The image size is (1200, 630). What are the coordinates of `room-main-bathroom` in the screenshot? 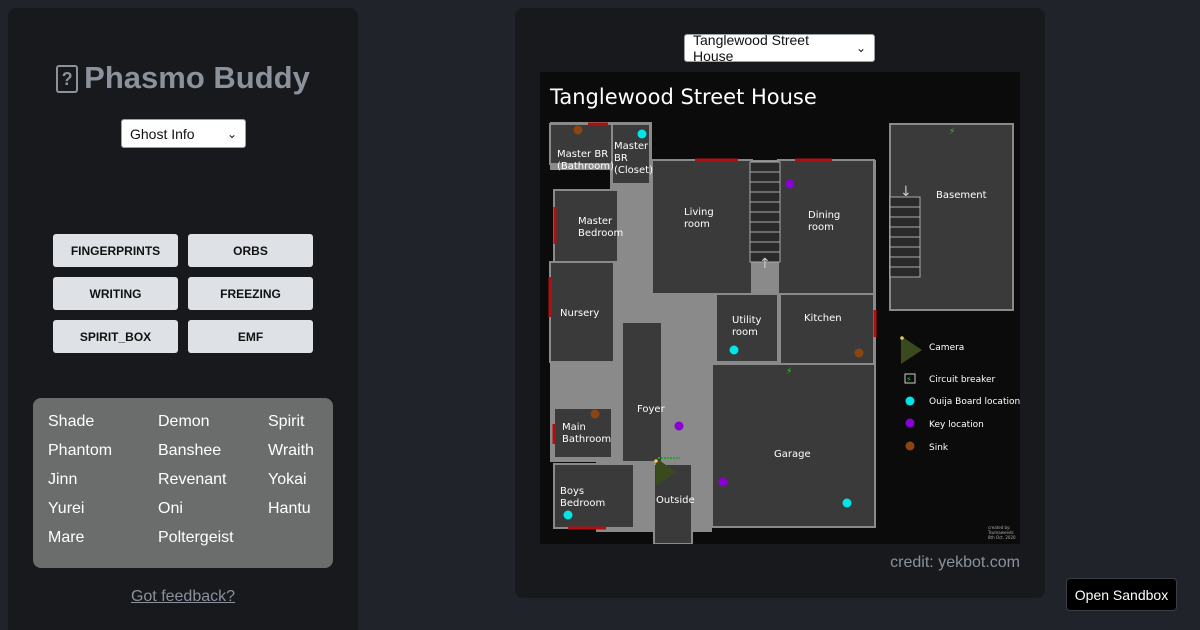 It's located at (583, 433).